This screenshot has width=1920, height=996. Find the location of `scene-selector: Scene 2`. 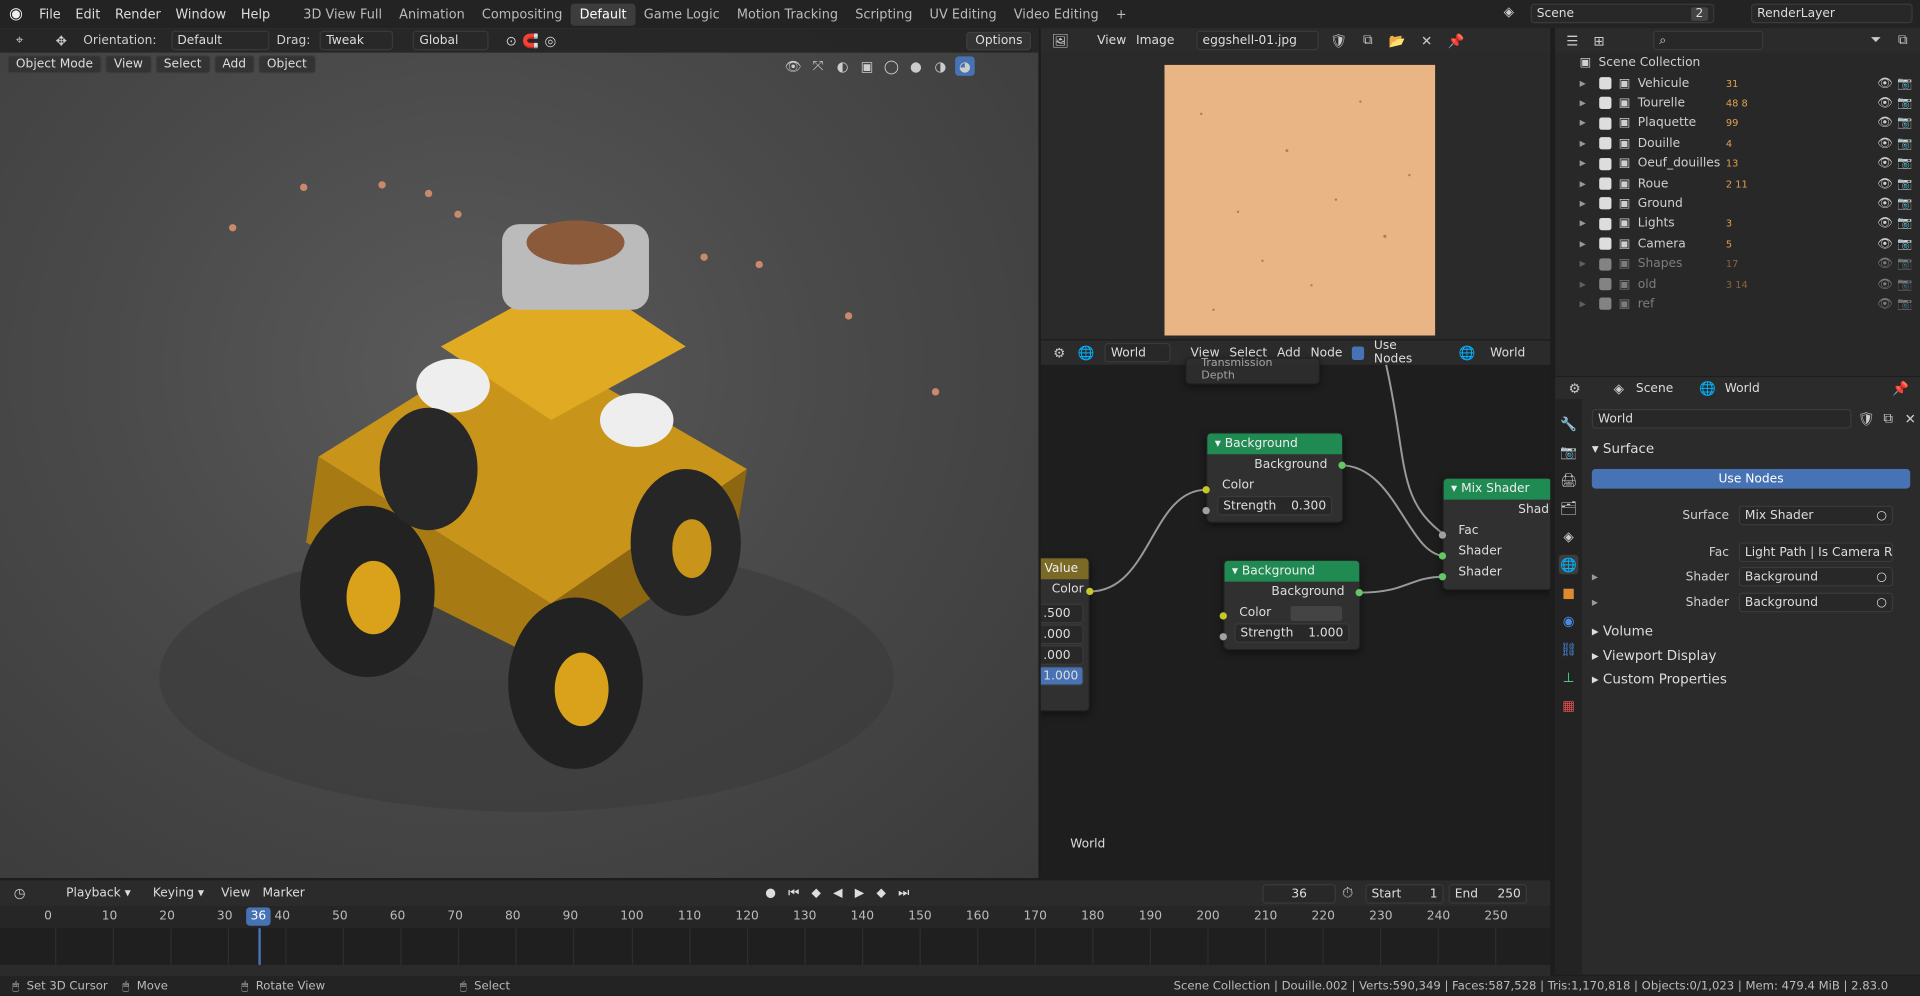

scene-selector: Scene 2 is located at coordinates (1622, 13).